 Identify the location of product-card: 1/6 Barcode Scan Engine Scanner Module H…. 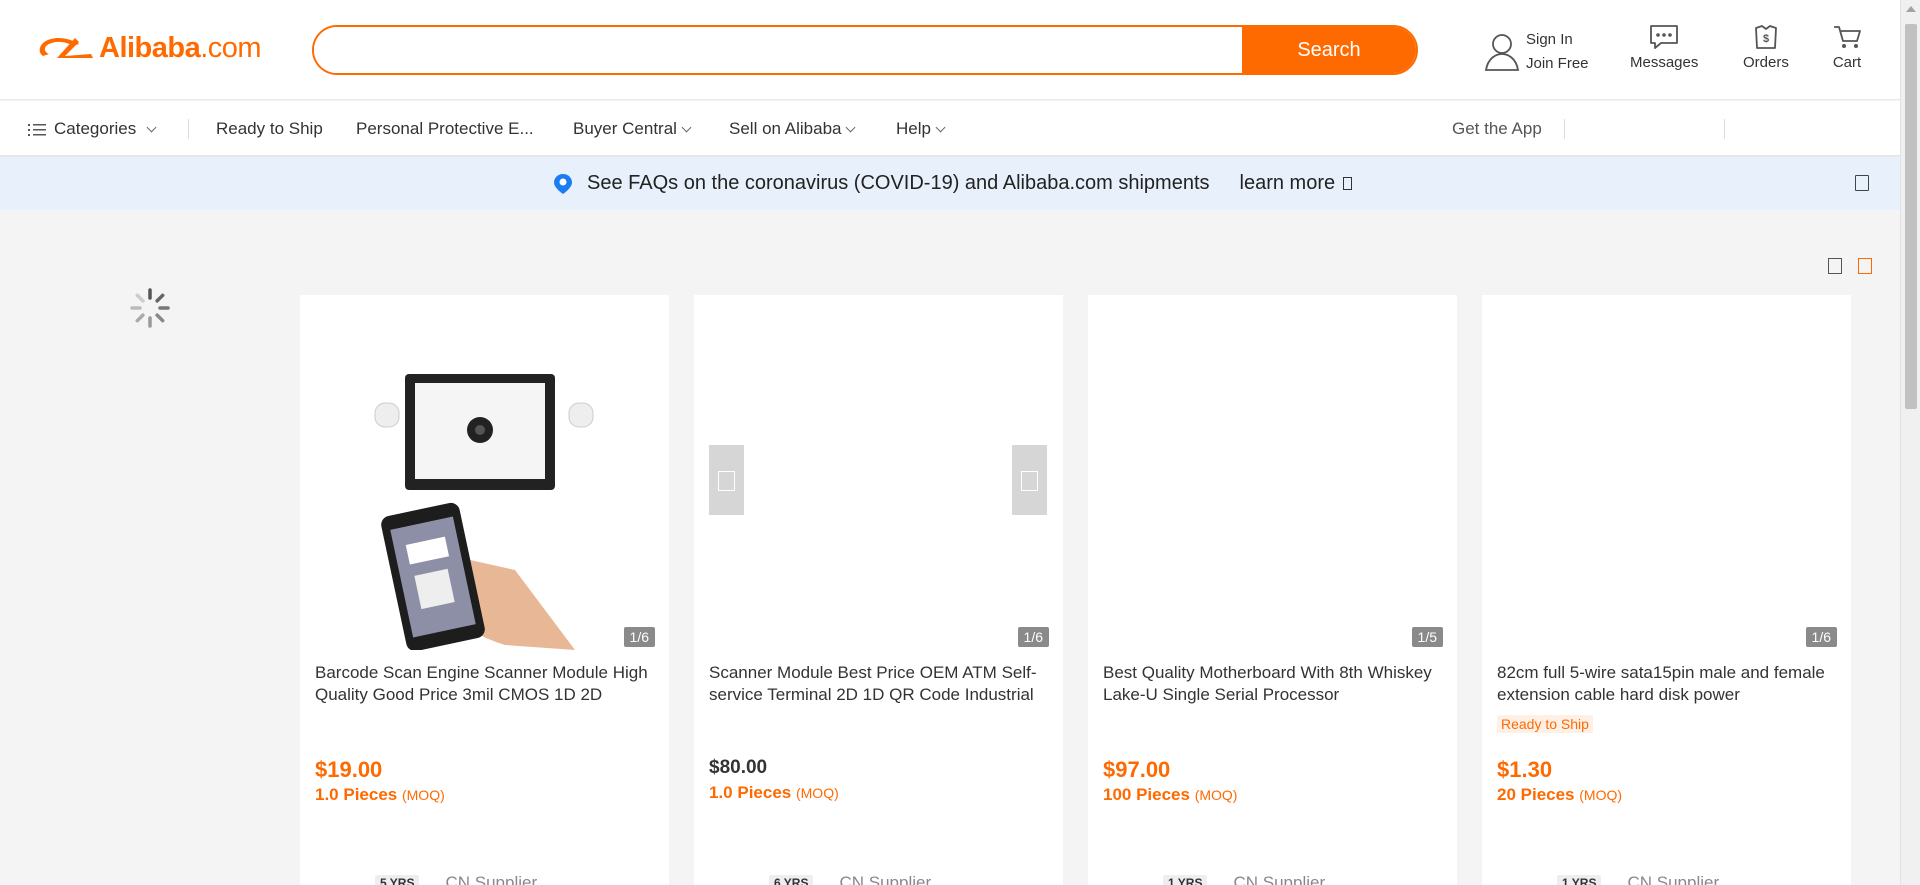
(484, 590).